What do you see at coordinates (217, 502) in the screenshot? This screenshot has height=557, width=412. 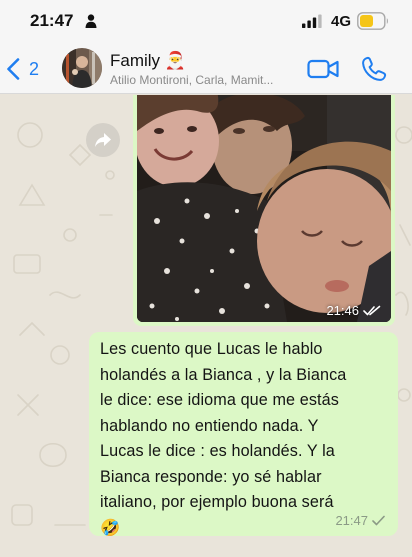 I see `message-line: italiano, por ejemplo buona será` at bounding box center [217, 502].